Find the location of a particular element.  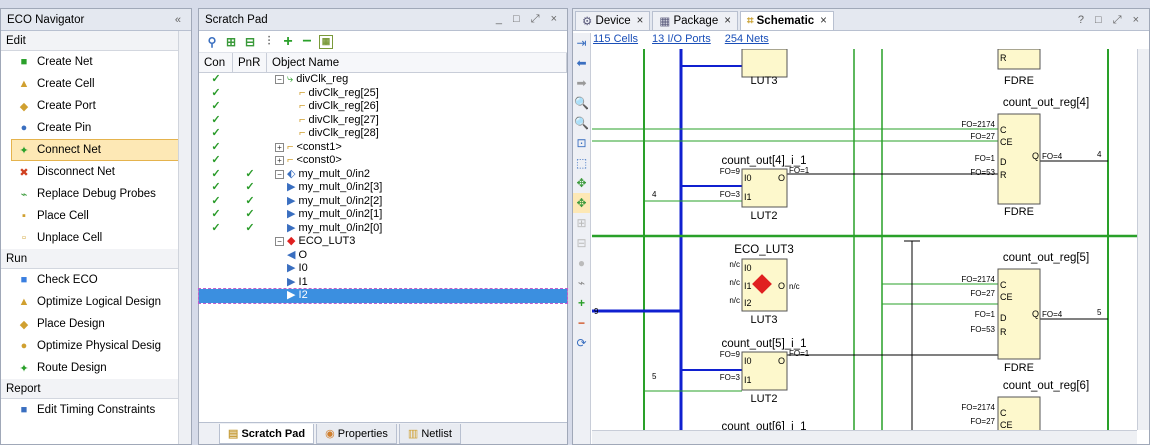

route-icon: ⌁ is located at coordinates (581, 283).